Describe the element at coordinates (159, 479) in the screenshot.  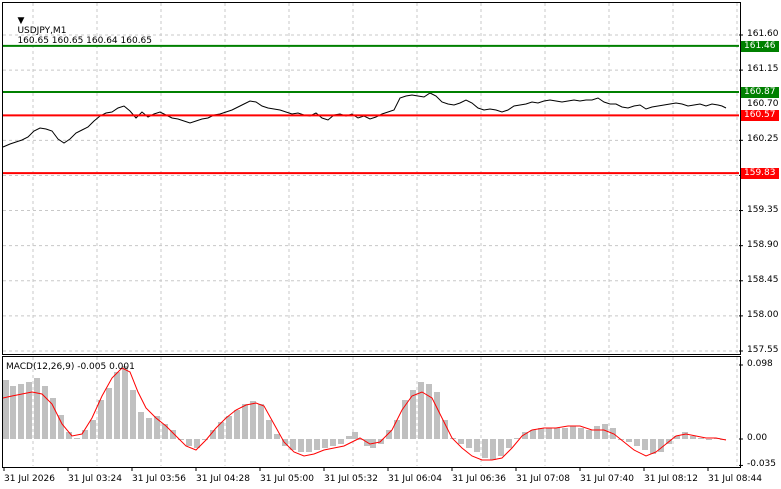
I see `time-tick-label: 31 Jul 03:56` at that location.